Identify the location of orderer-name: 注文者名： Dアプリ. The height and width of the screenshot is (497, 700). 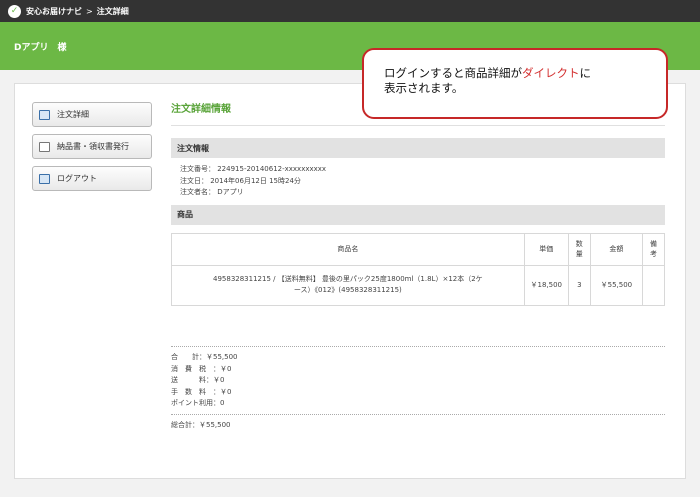
(212, 192).